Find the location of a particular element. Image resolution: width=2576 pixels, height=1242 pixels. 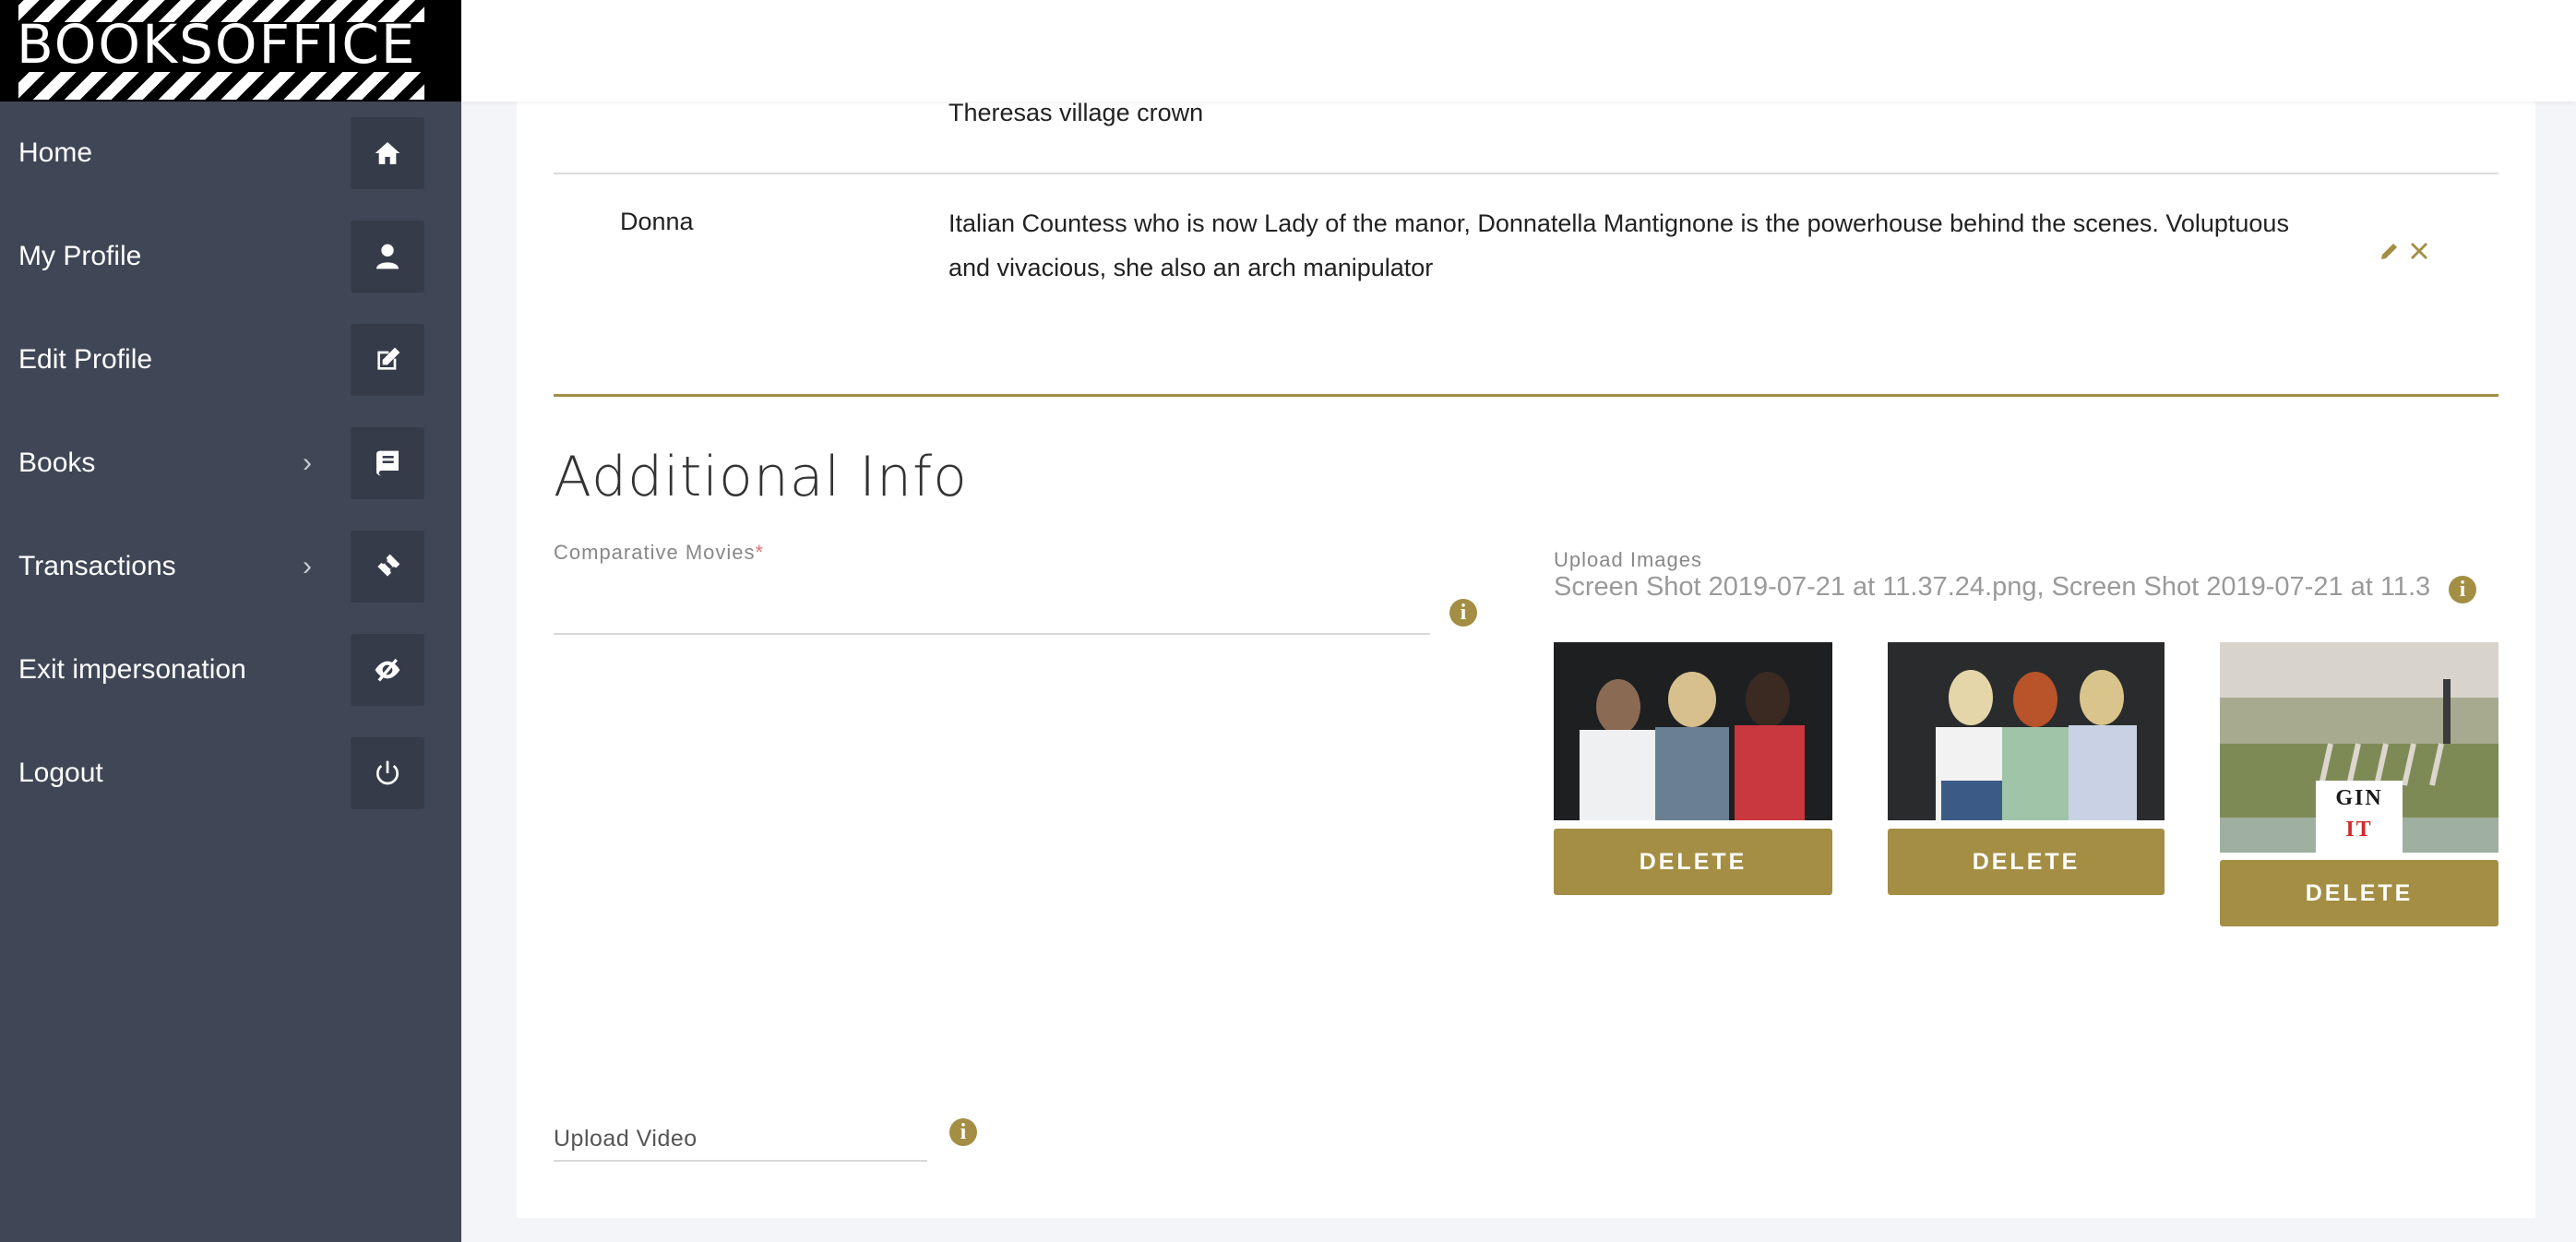

comparative-movies-input is located at coordinates (992, 607).